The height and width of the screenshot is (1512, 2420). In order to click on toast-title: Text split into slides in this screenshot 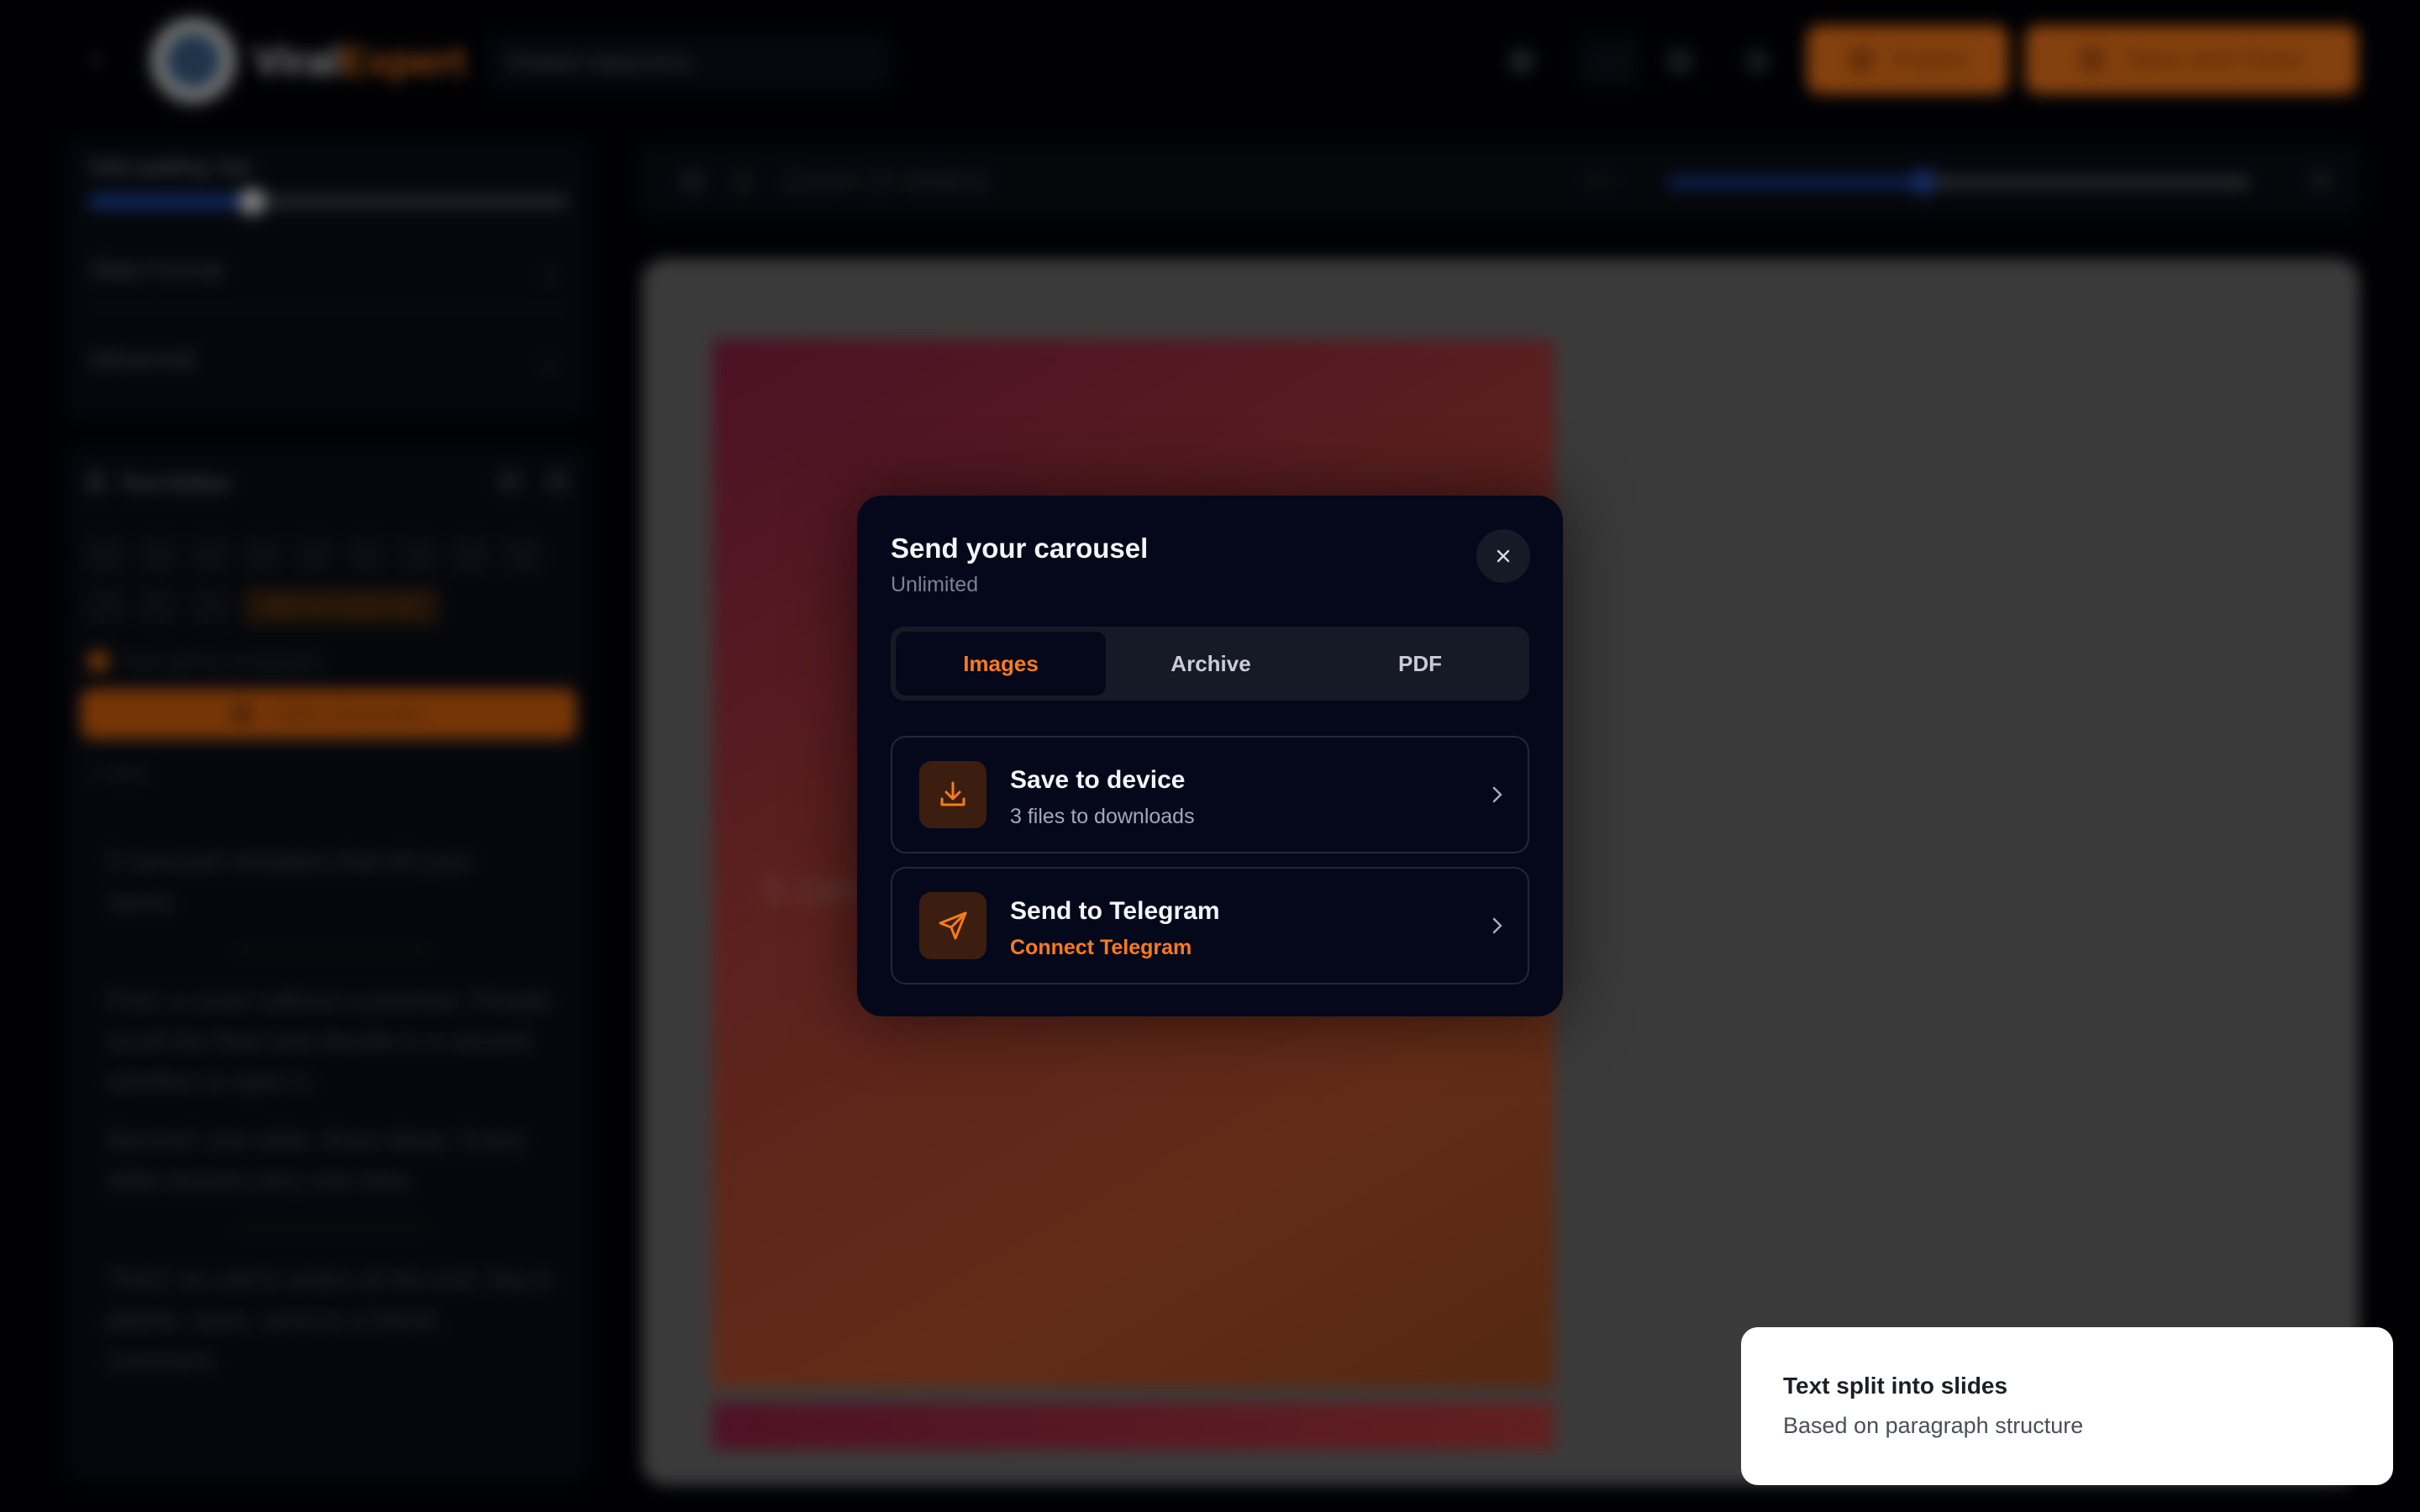, I will do `click(1895, 1386)`.